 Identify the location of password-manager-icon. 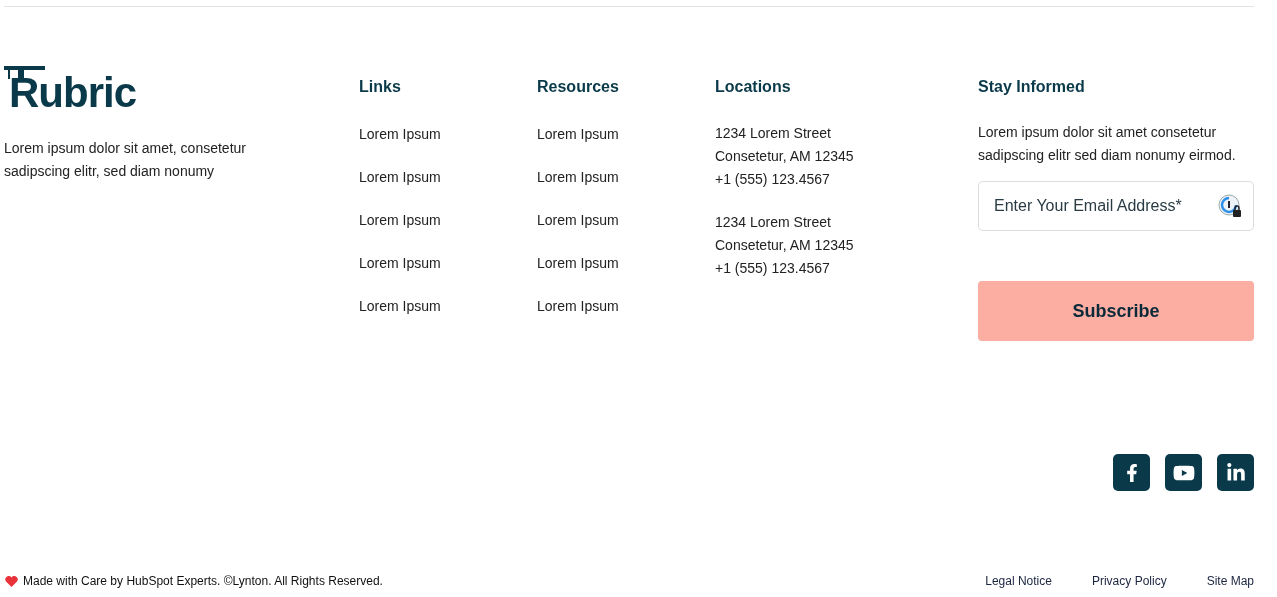
(1230, 206).